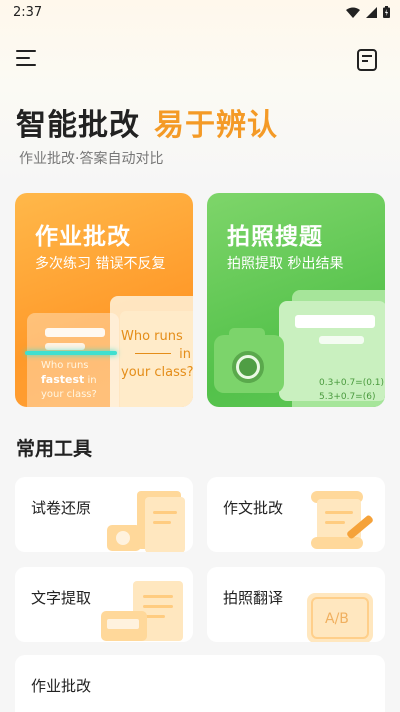 This screenshot has height=712, width=400. I want to click on sample-line-1: Who runs, so click(152, 336).